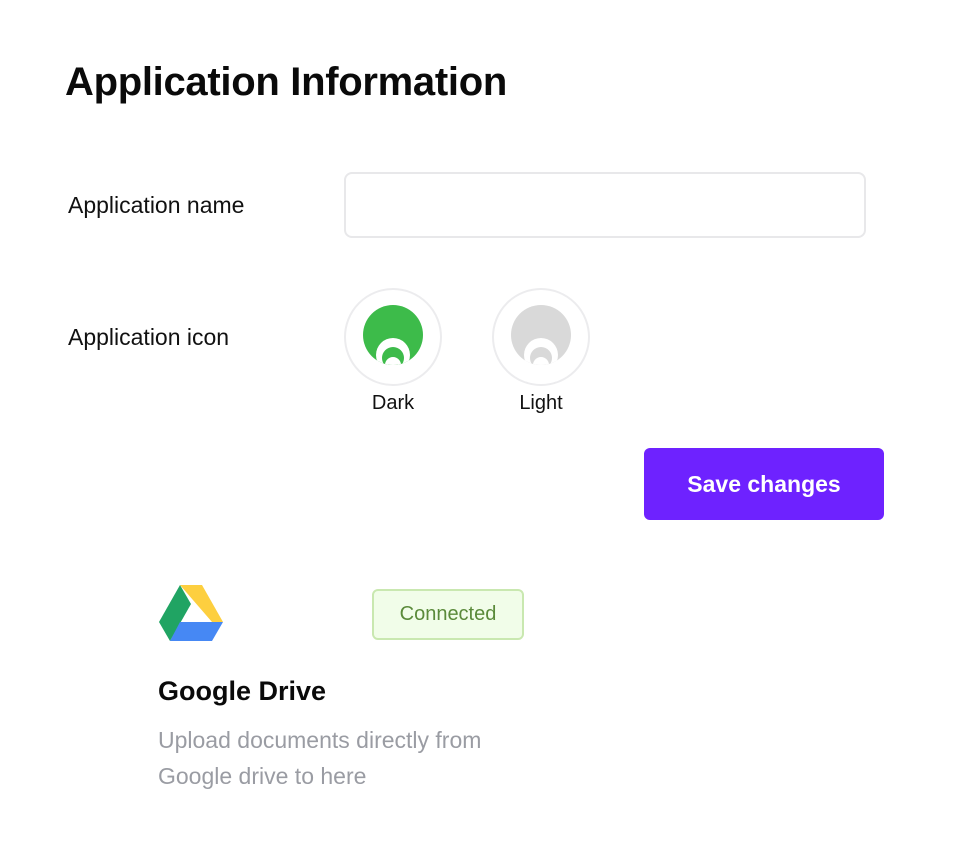 This screenshot has width=964, height=842. I want to click on save-button: Save changes, so click(764, 484).